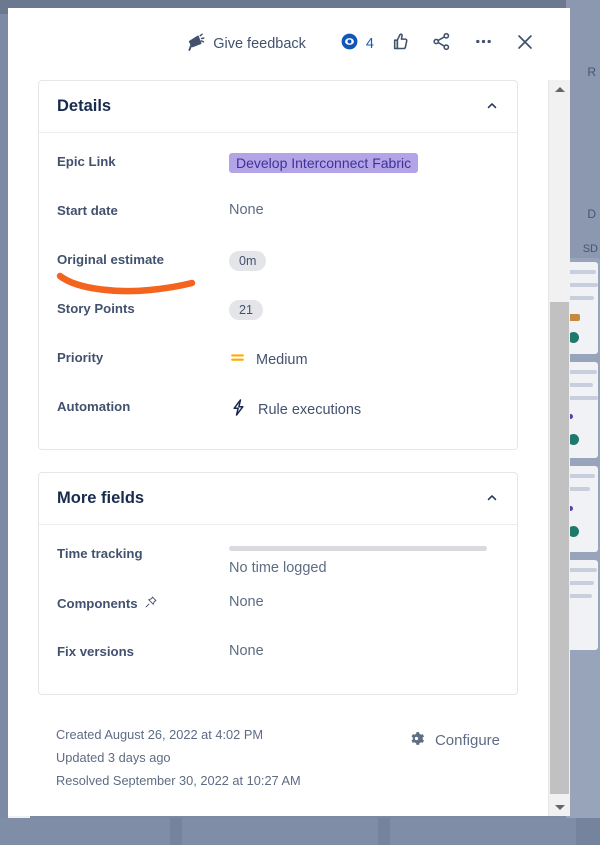 The height and width of the screenshot is (845, 600). I want to click on modal-scrollbar-thumb, so click(559, 548).